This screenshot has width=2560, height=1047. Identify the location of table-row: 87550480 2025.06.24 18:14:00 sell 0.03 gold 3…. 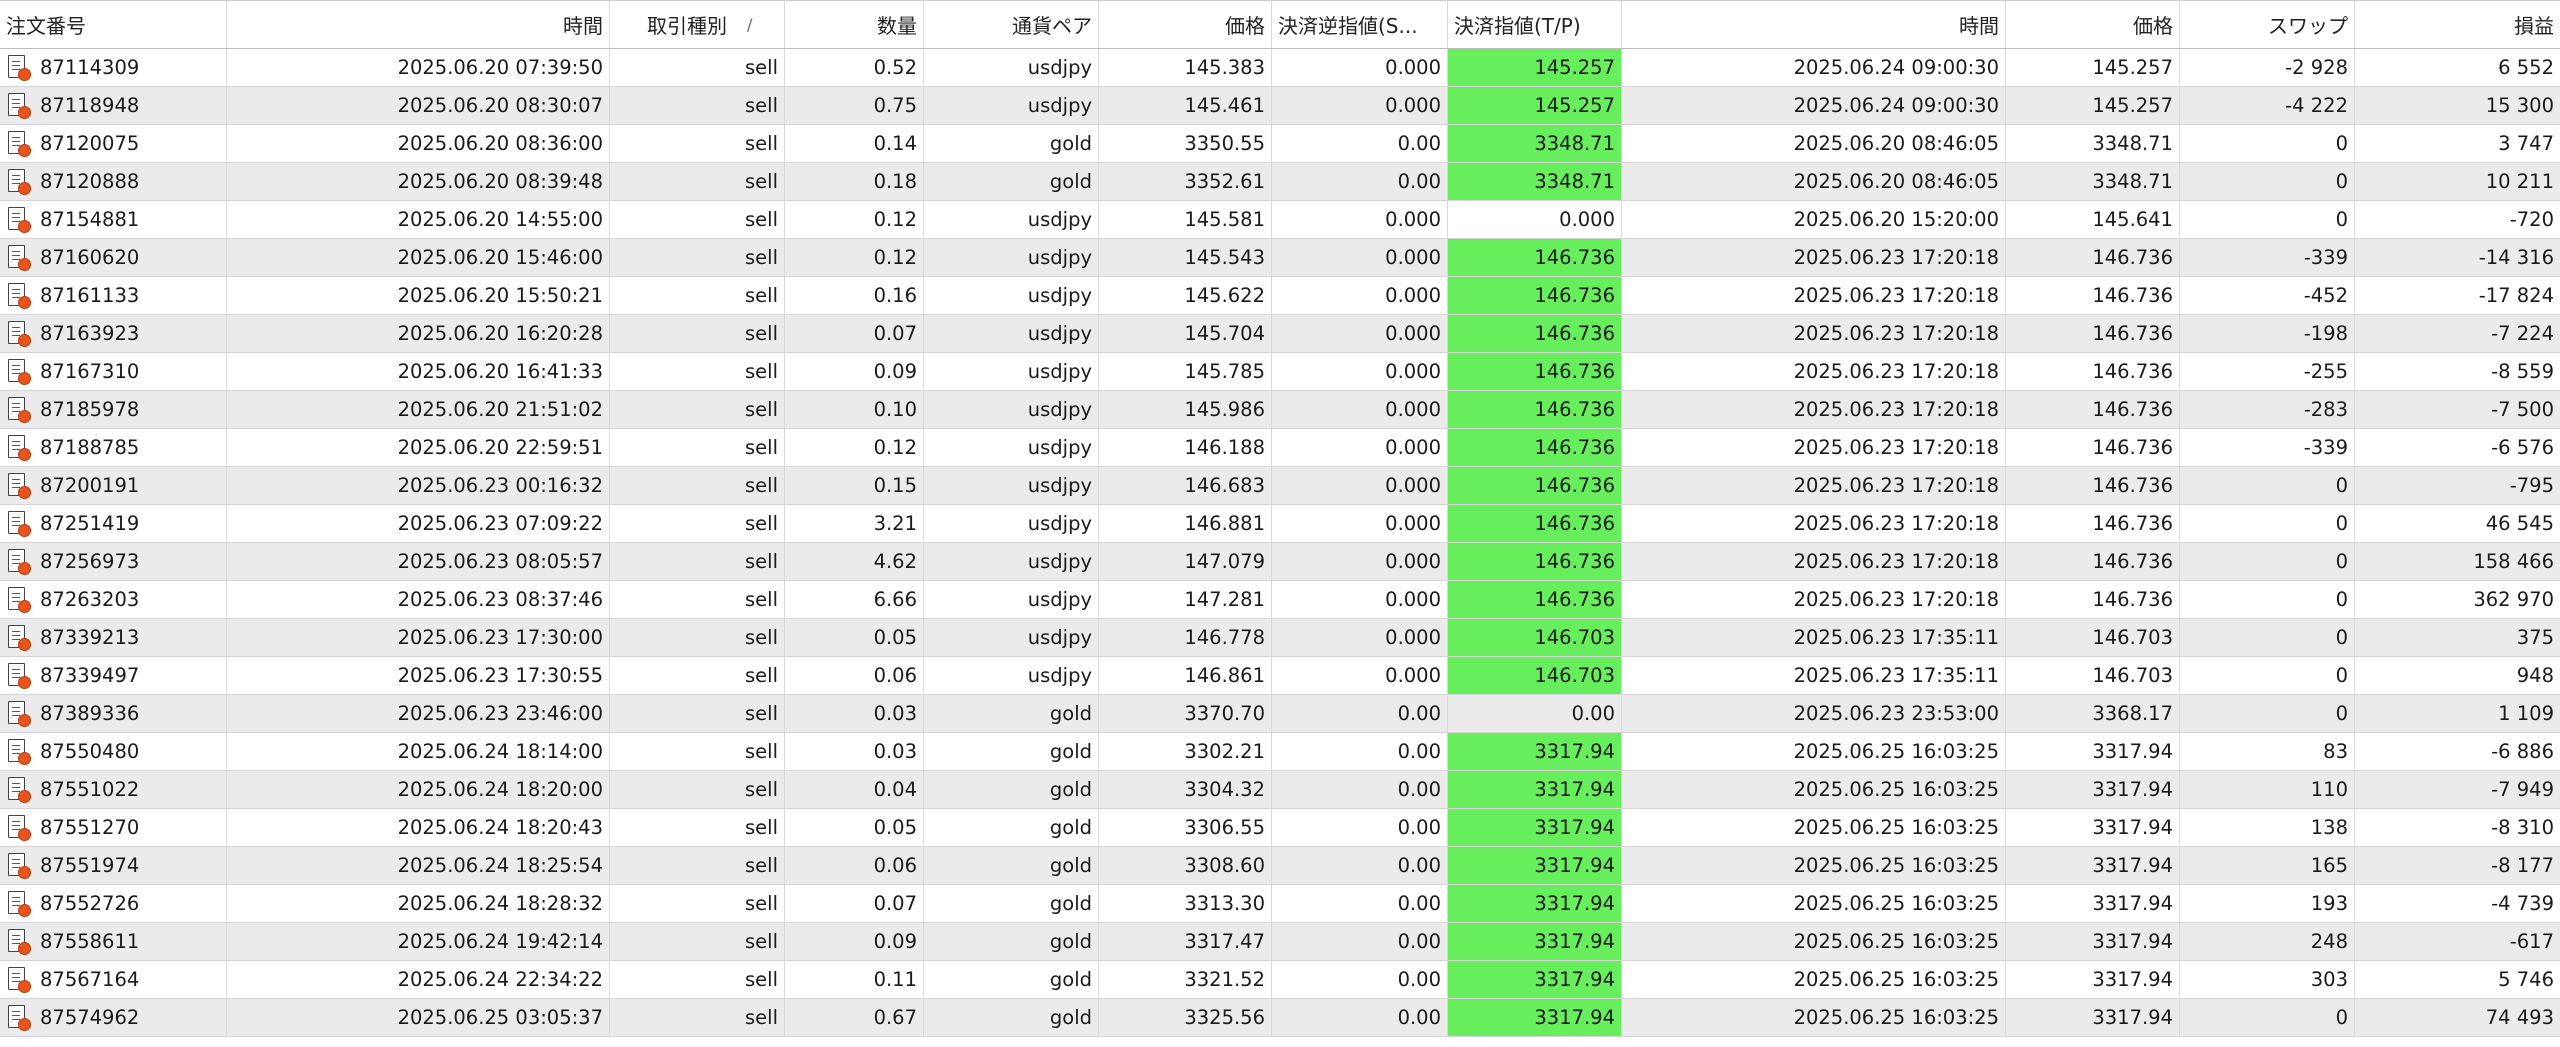
(1280, 752).